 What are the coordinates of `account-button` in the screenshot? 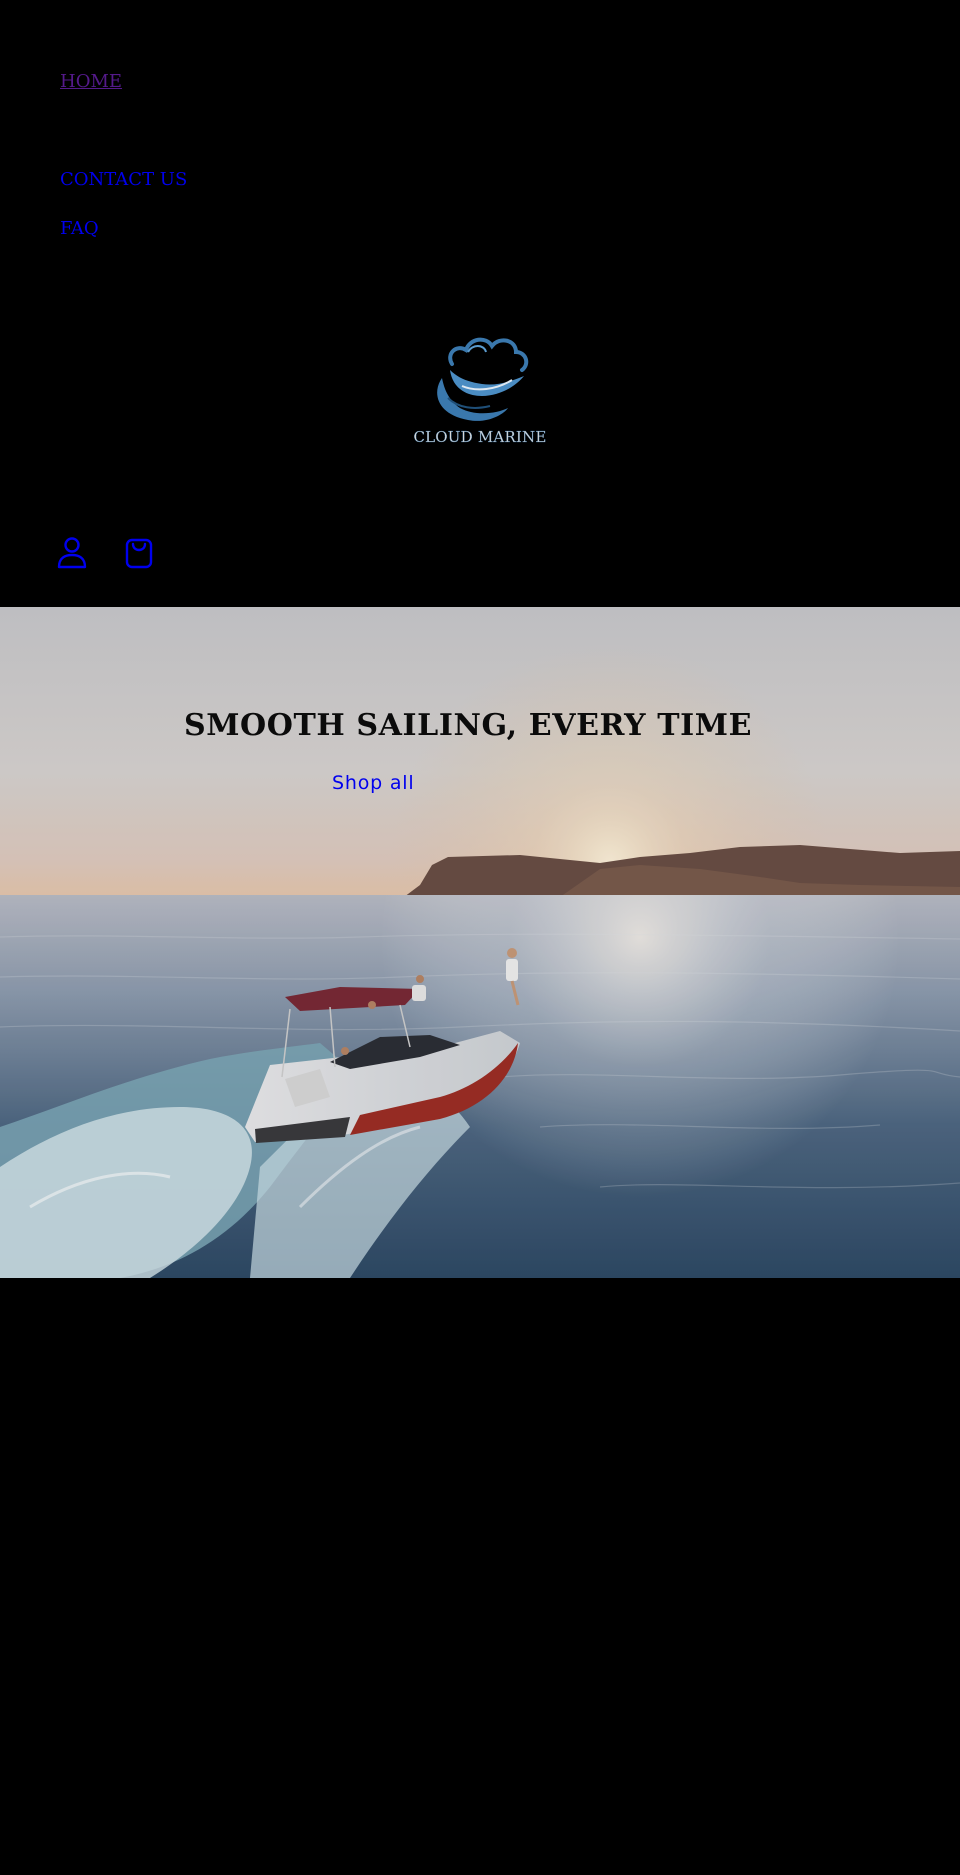 It's located at (72, 553).